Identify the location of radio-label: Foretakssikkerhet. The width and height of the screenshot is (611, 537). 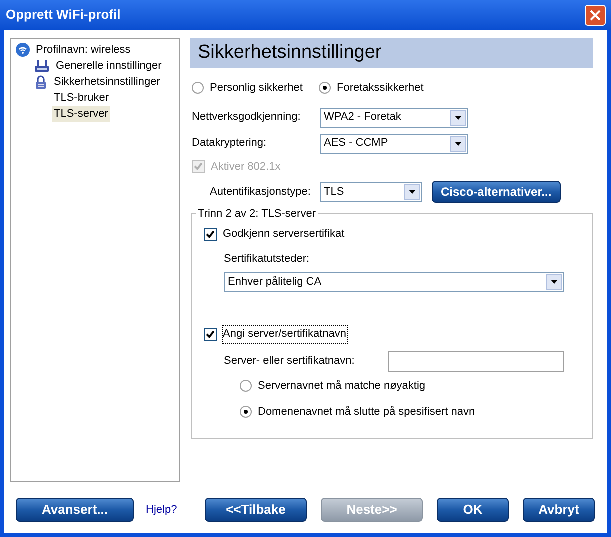
(380, 88).